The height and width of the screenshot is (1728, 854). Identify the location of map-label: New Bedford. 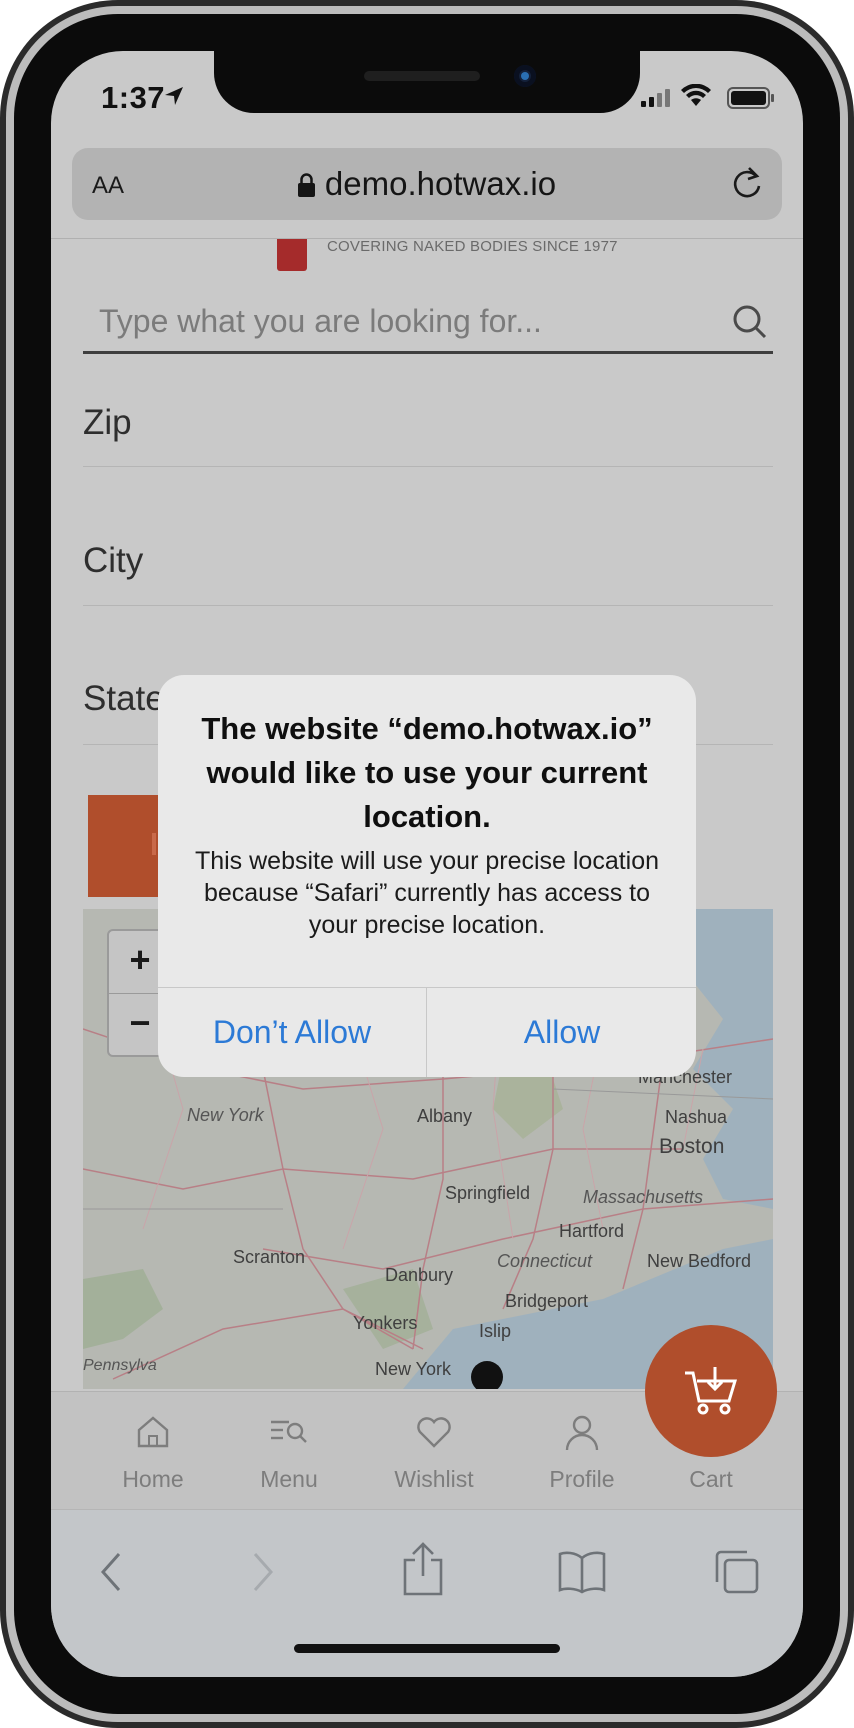
(699, 1261).